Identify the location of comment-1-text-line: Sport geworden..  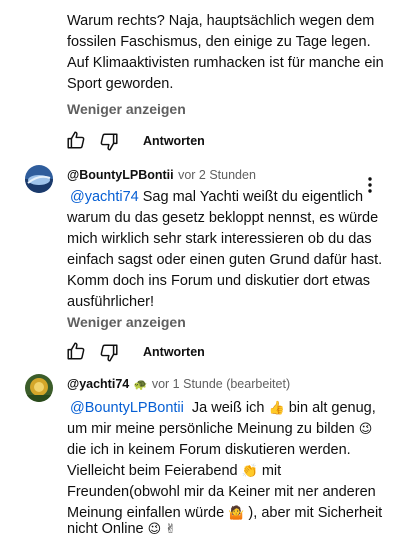
(120, 84).